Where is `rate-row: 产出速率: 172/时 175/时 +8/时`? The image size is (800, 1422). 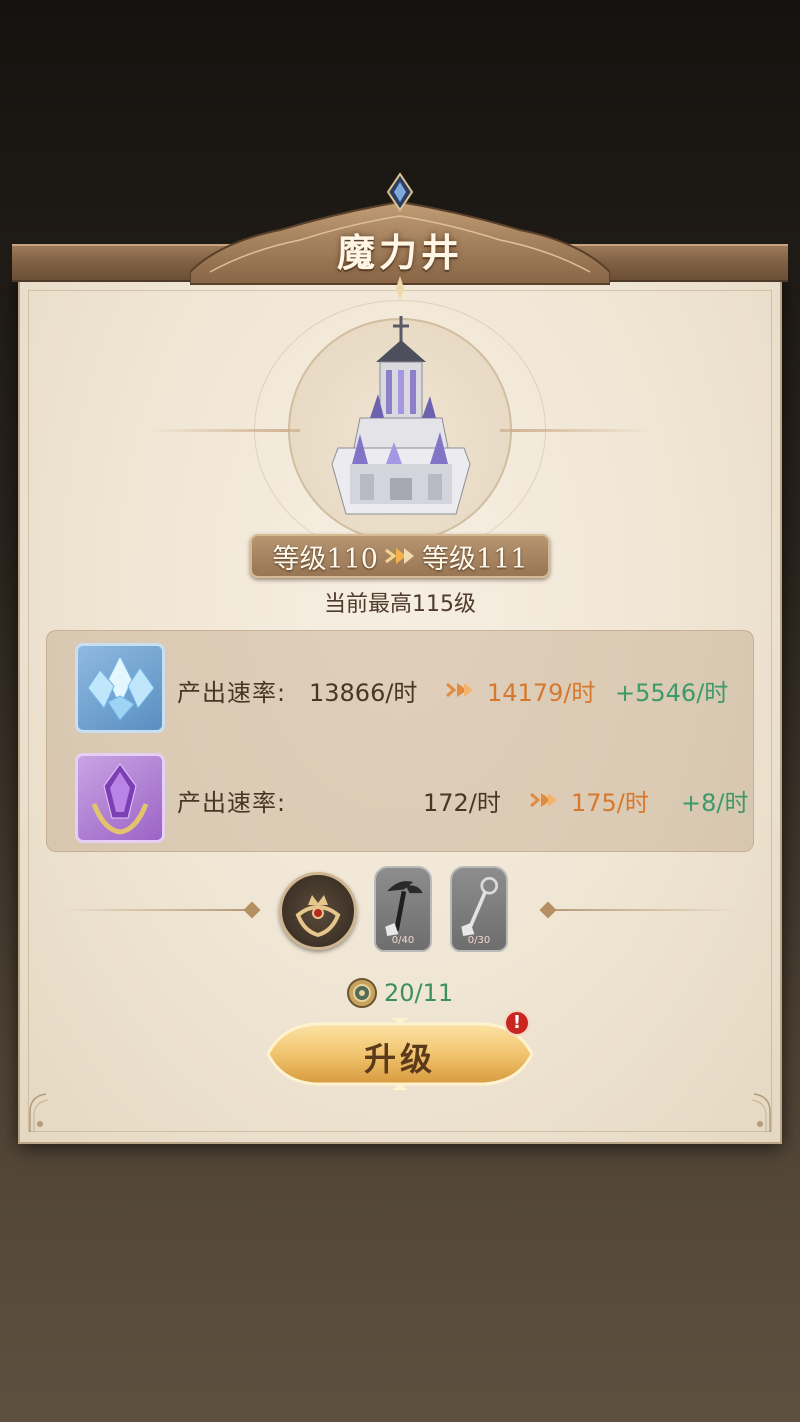
rate-row: 产出速率: 172/时 175/时 +8/时 is located at coordinates (401, 799).